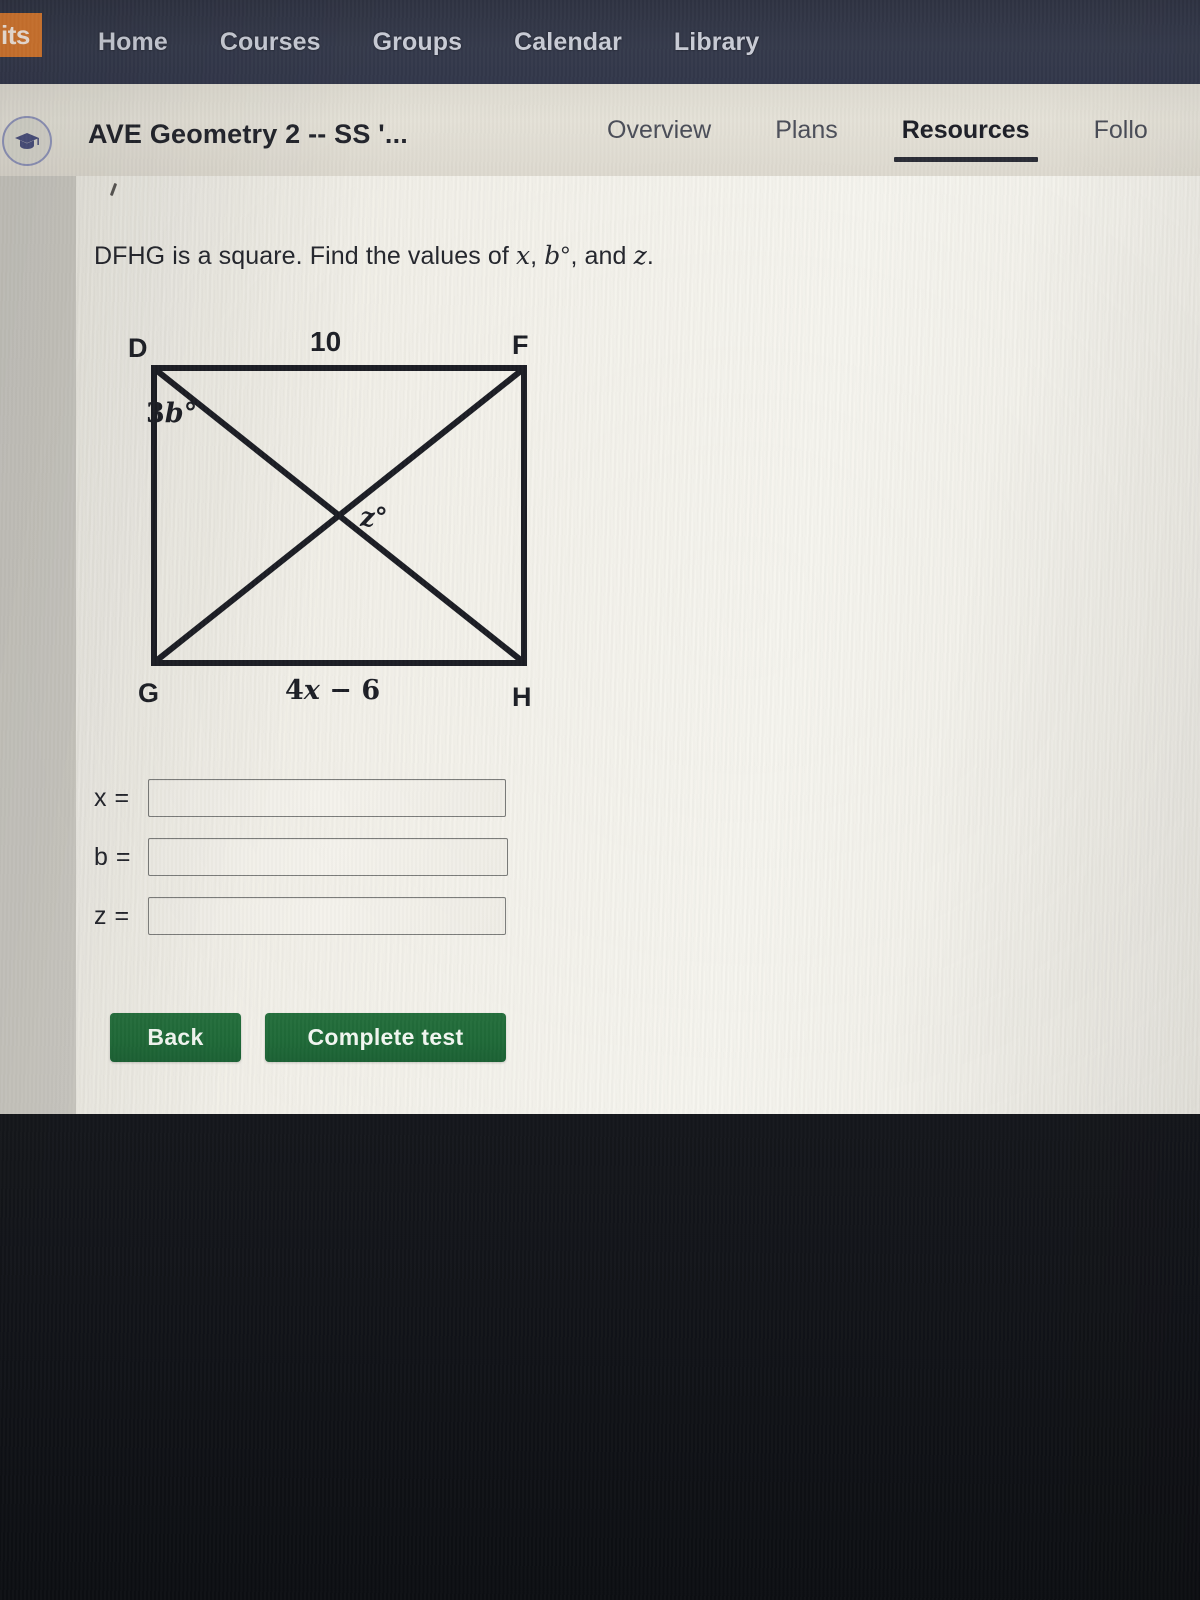 This screenshot has height=1600, width=1200. What do you see at coordinates (966, 130) in the screenshot?
I see `tab-resources: Resources` at bounding box center [966, 130].